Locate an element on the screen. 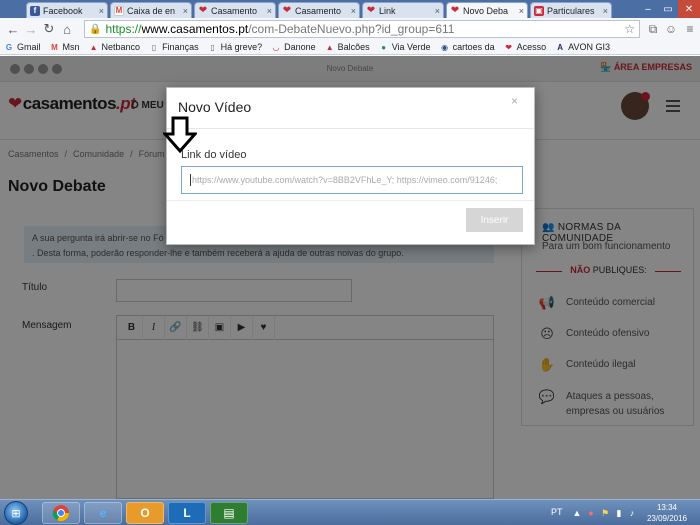 This screenshot has height=525, width=700. chrome-icon is located at coordinates (61, 513).